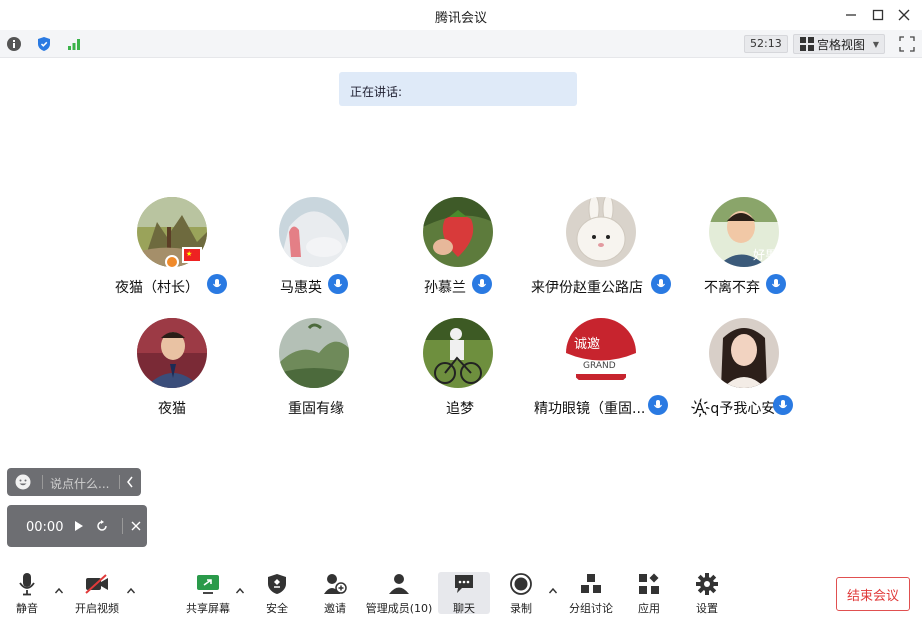 The image size is (922, 617). Describe the element at coordinates (875, 44) in the screenshot. I see `chevron-down-icon: ▼` at that location.